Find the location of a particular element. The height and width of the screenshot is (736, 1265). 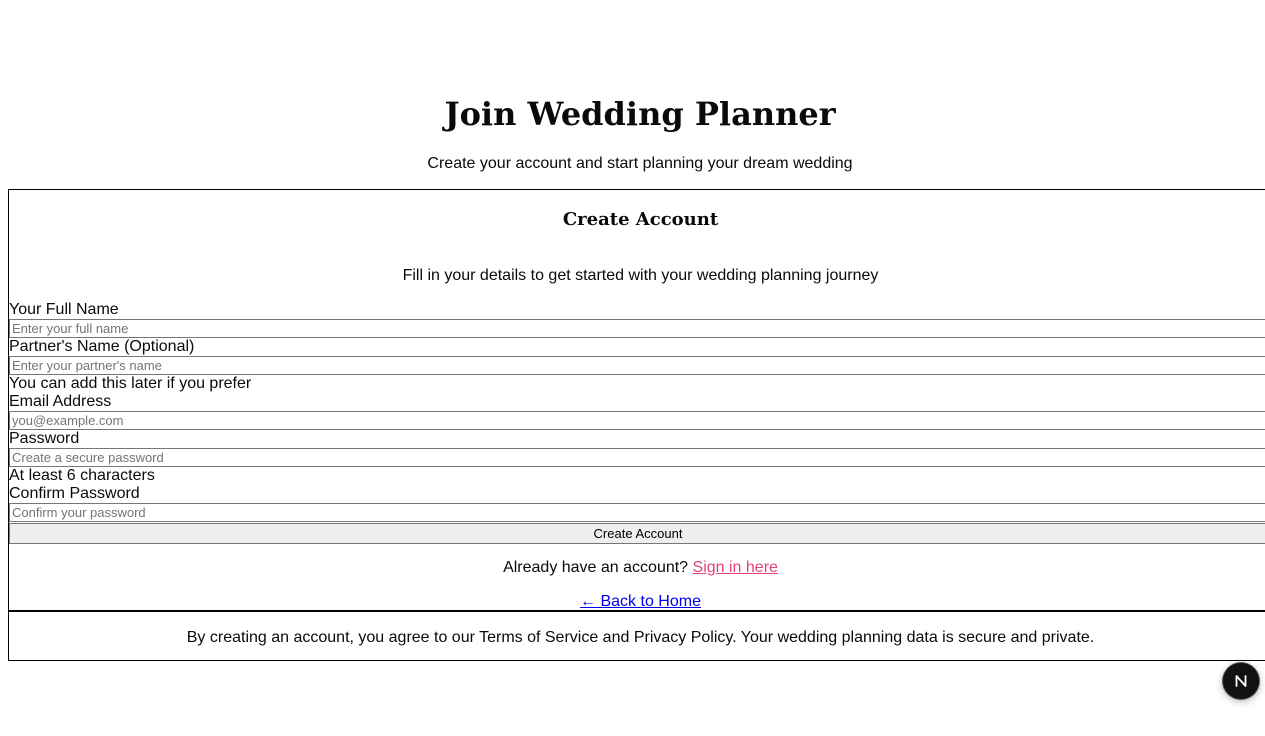

signin-prompt-text: Already have an account? is located at coordinates (596, 567).